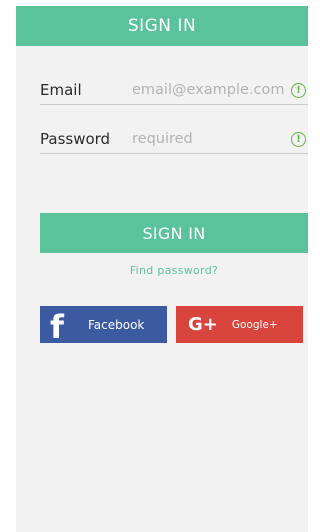  I want to click on page-title: SIGN IN, so click(162, 26).